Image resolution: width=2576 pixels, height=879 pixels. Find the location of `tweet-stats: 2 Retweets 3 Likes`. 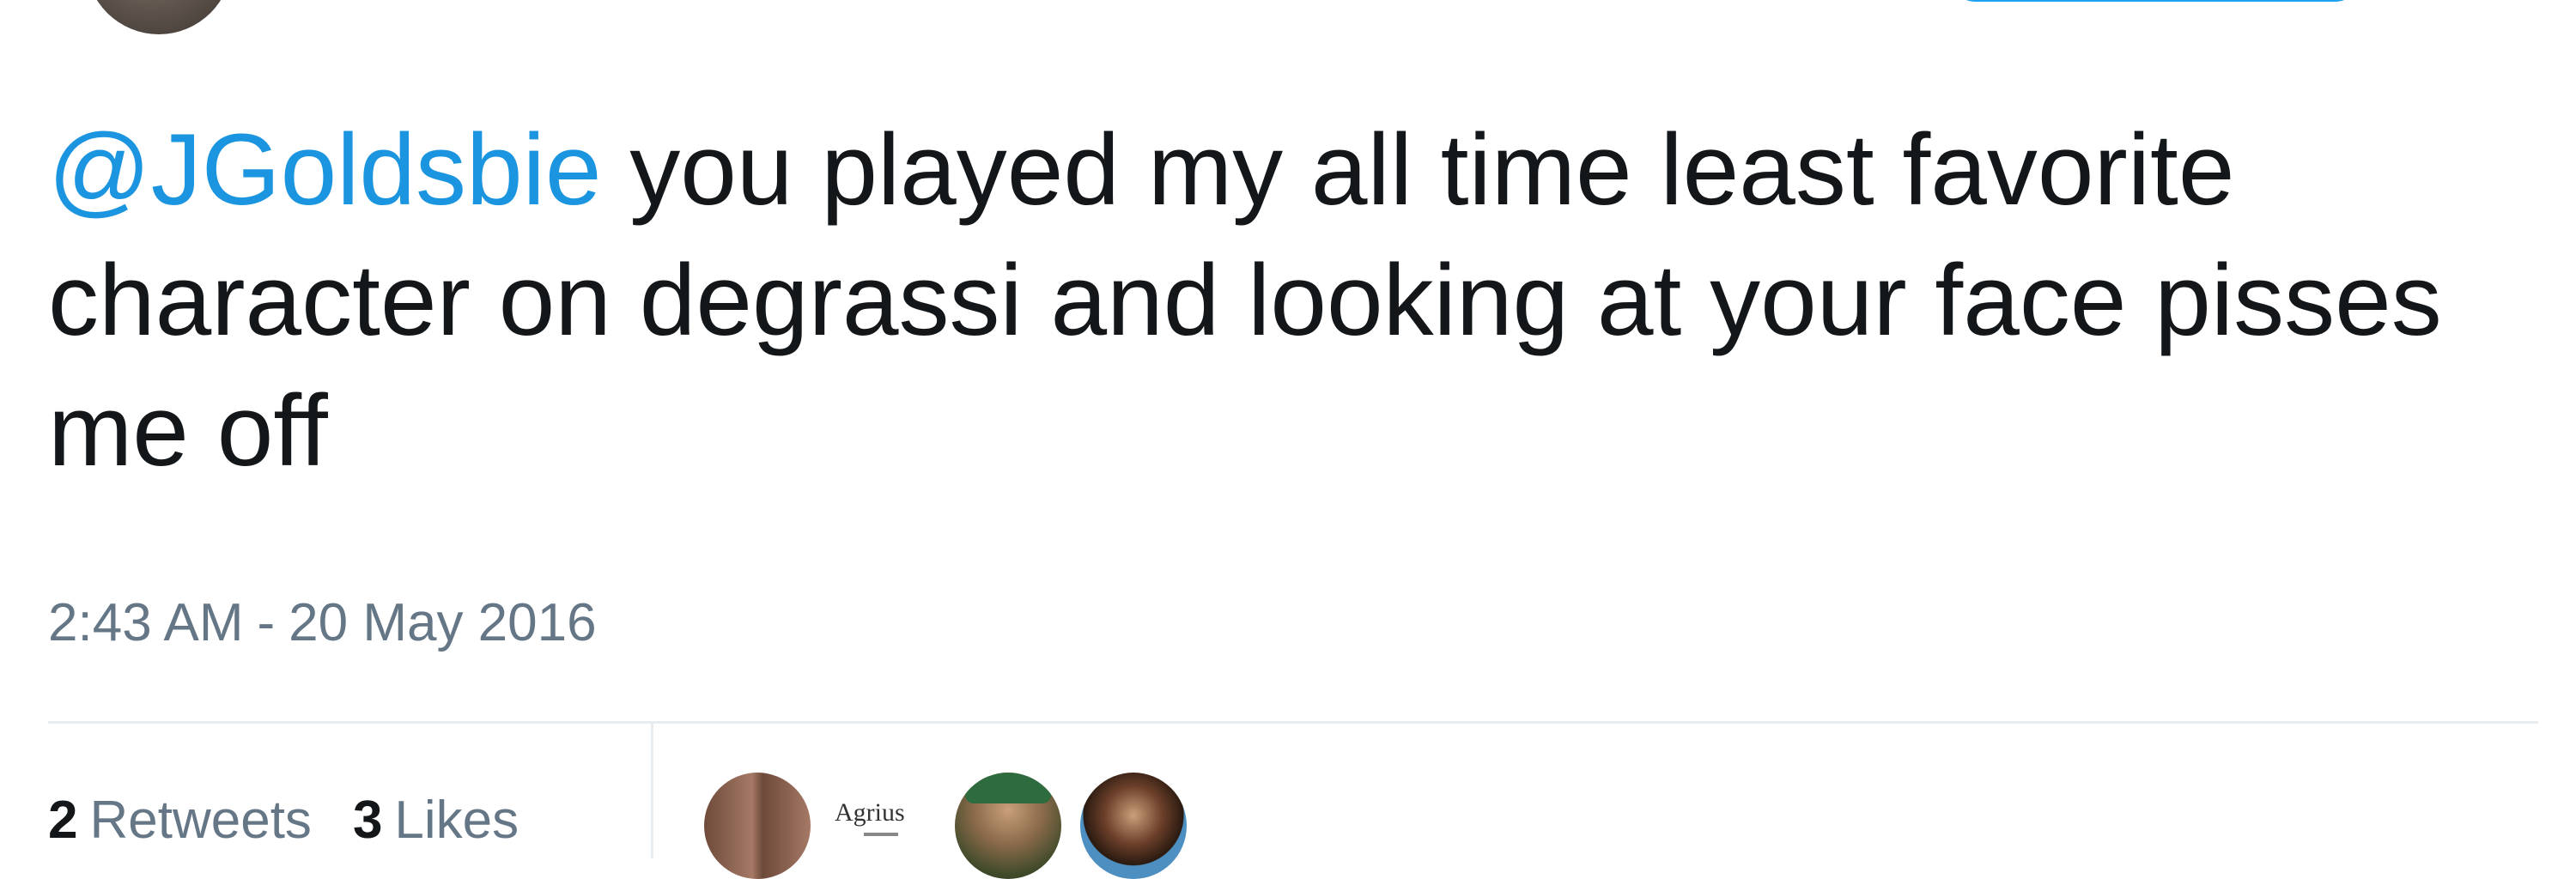

tweet-stats: 2 Retweets 3 Likes is located at coordinates (283, 820).